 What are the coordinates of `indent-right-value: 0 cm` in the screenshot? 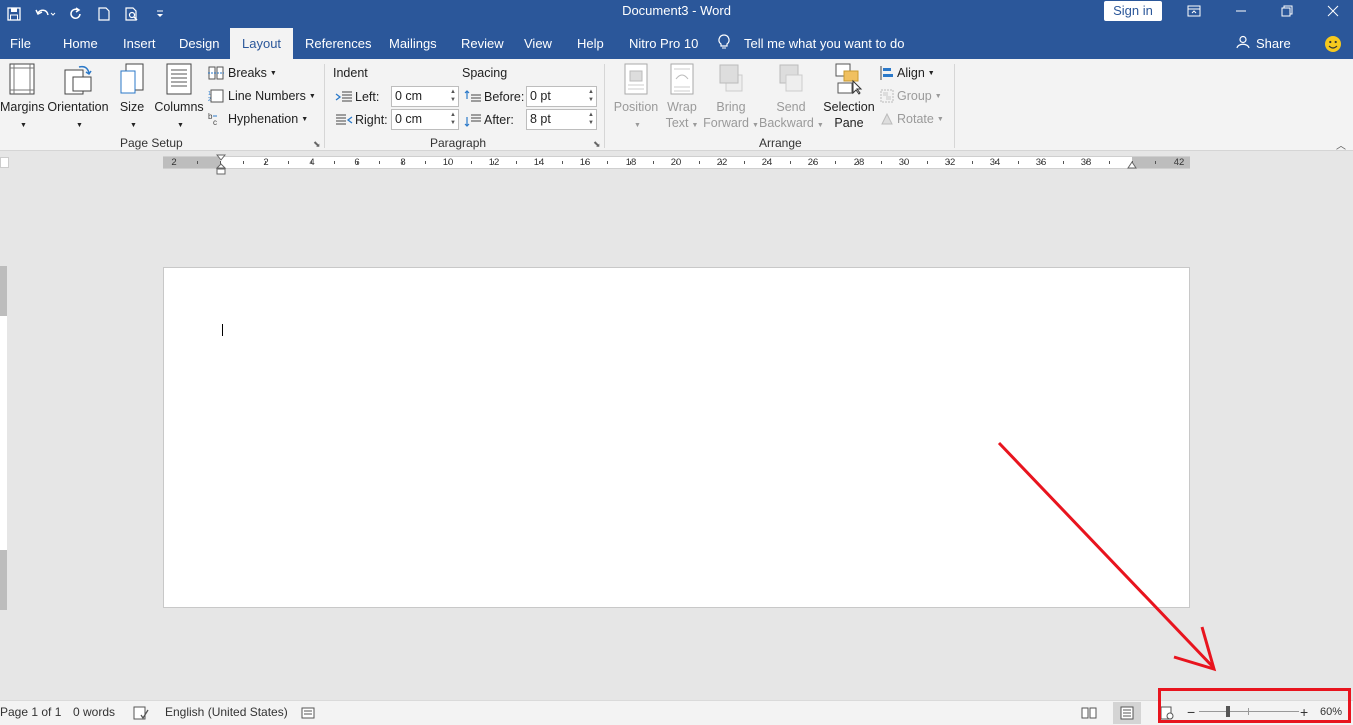 It's located at (409, 119).